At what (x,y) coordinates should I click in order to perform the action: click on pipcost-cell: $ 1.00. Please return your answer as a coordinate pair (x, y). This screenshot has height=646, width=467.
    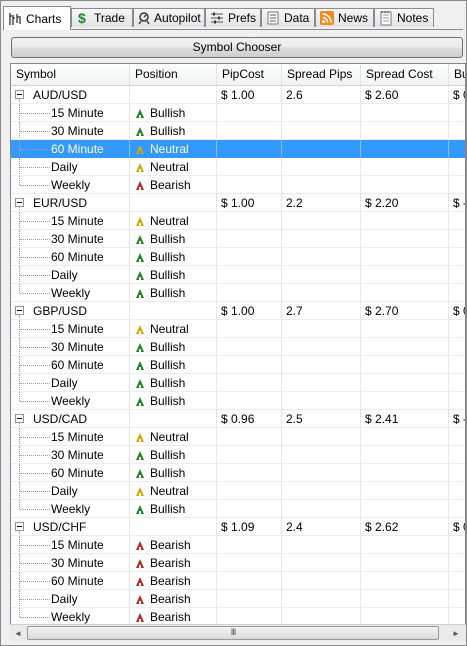
    Looking at the image, I should click on (249, 311).